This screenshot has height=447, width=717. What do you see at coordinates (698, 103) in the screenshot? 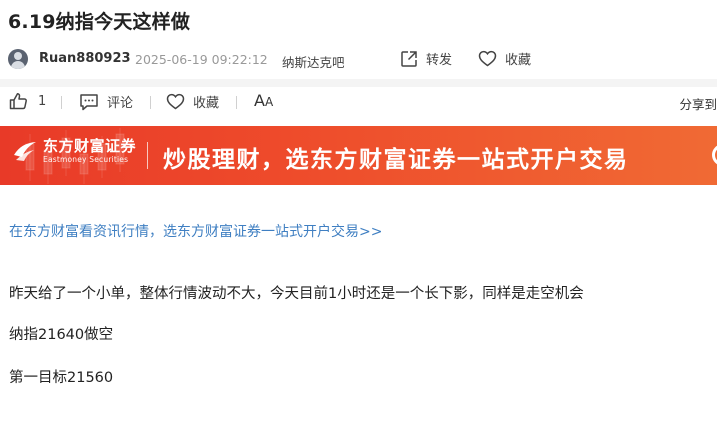
I see `share-to-button: 分享到` at bounding box center [698, 103].